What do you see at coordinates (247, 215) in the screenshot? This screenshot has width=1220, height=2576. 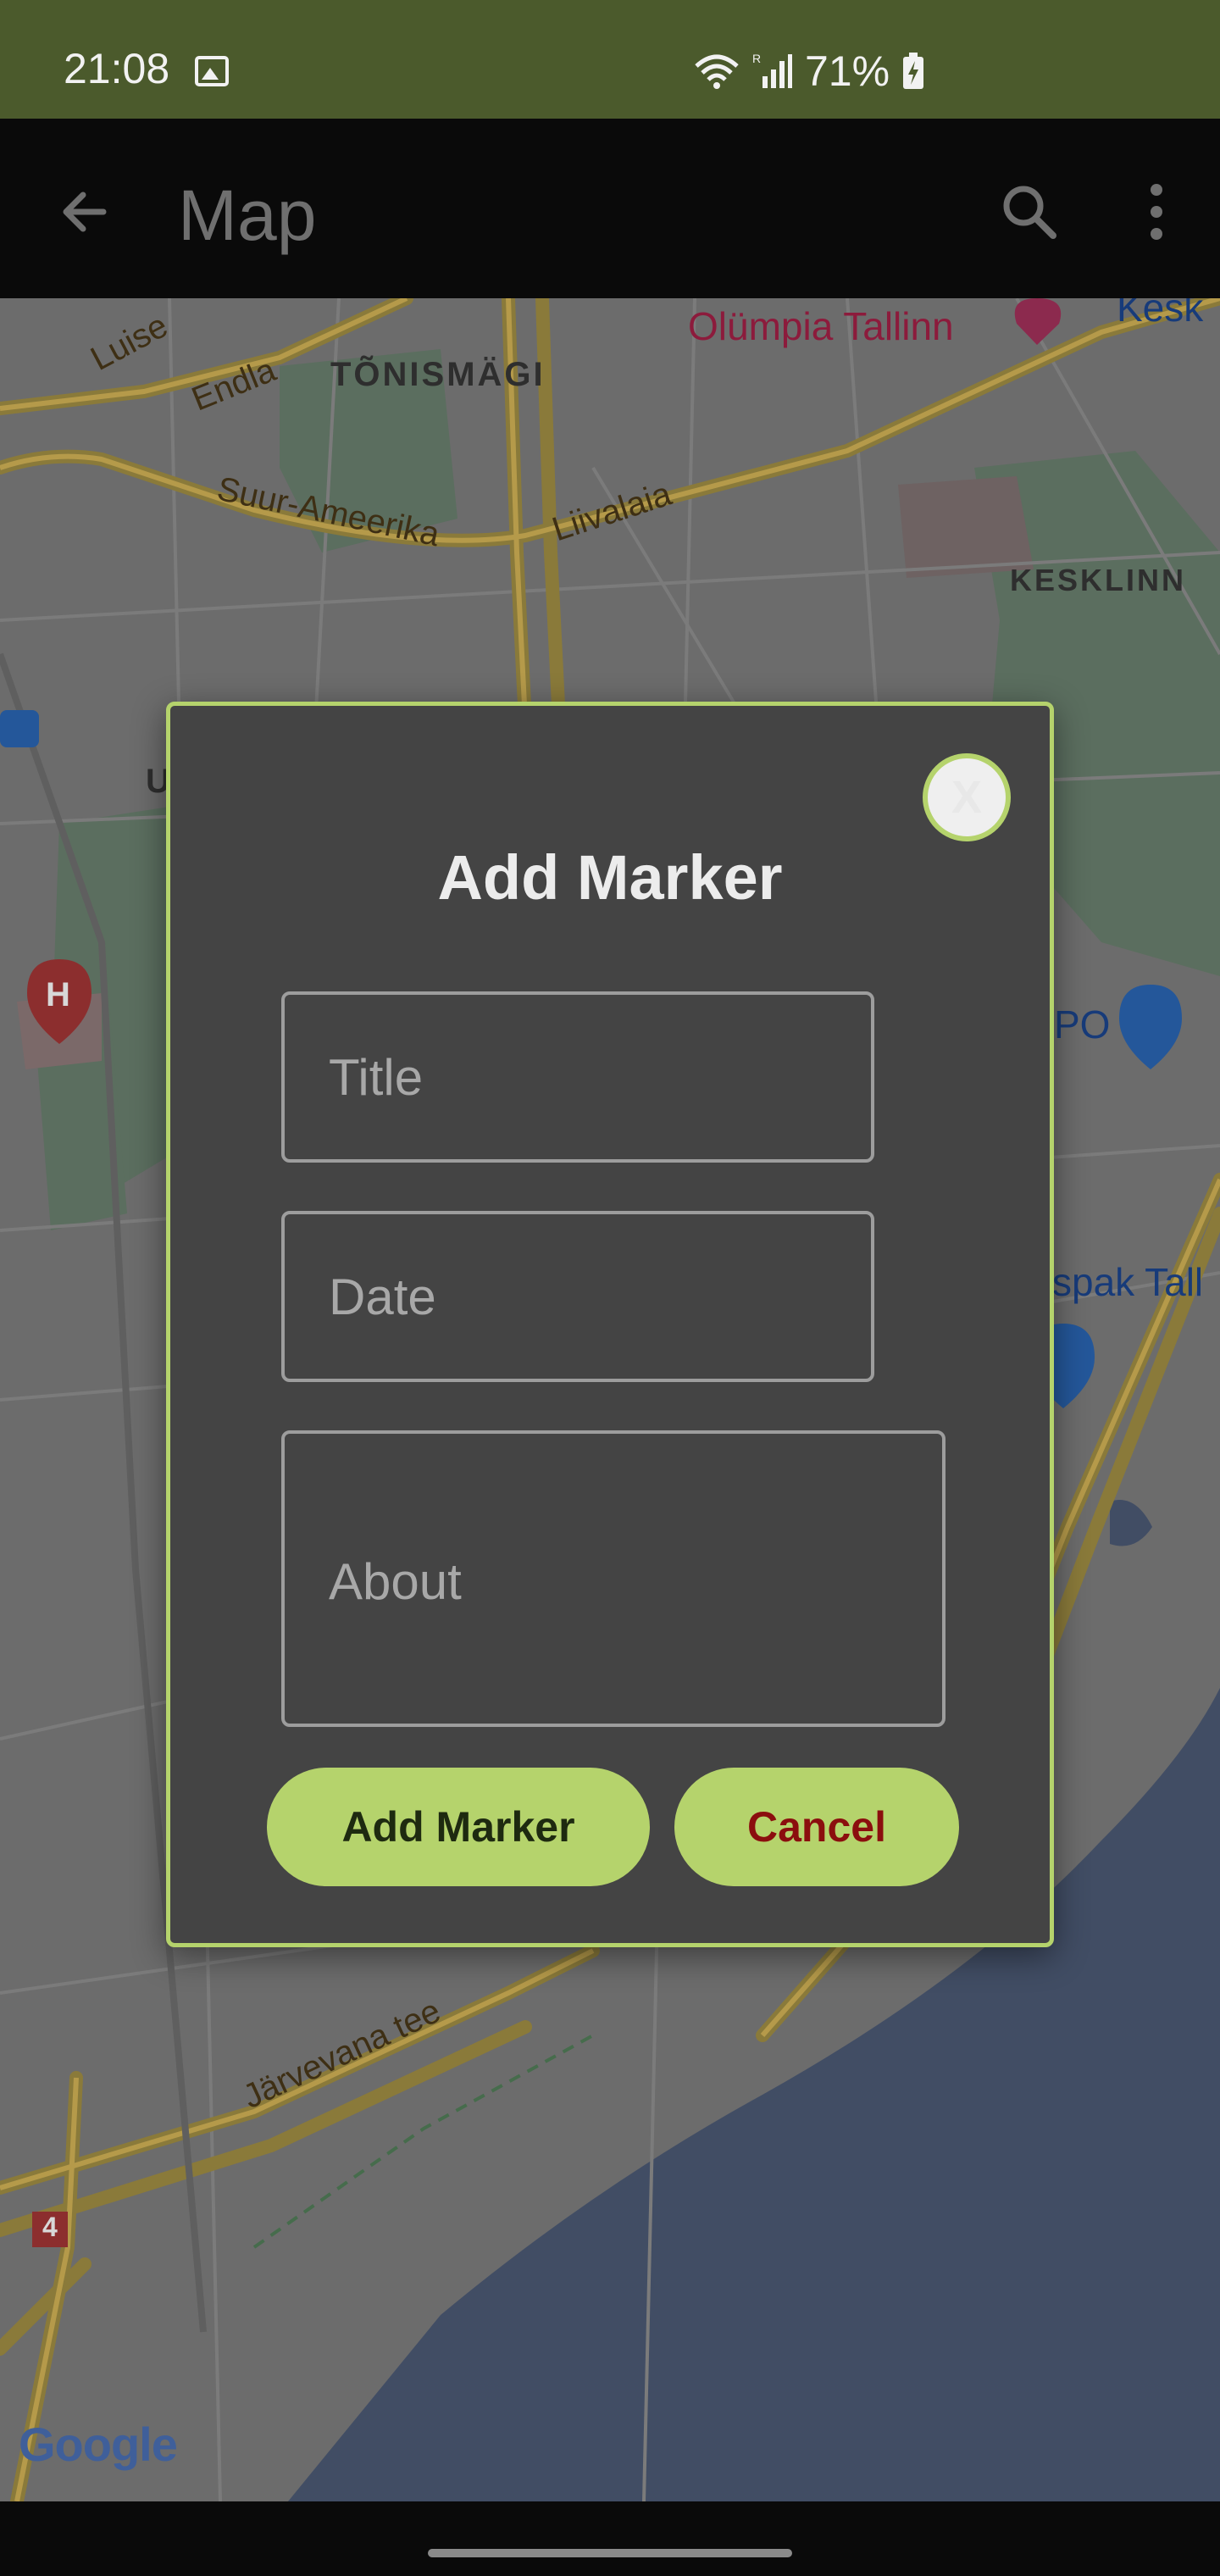 I see `app-title: Map` at bounding box center [247, 215].